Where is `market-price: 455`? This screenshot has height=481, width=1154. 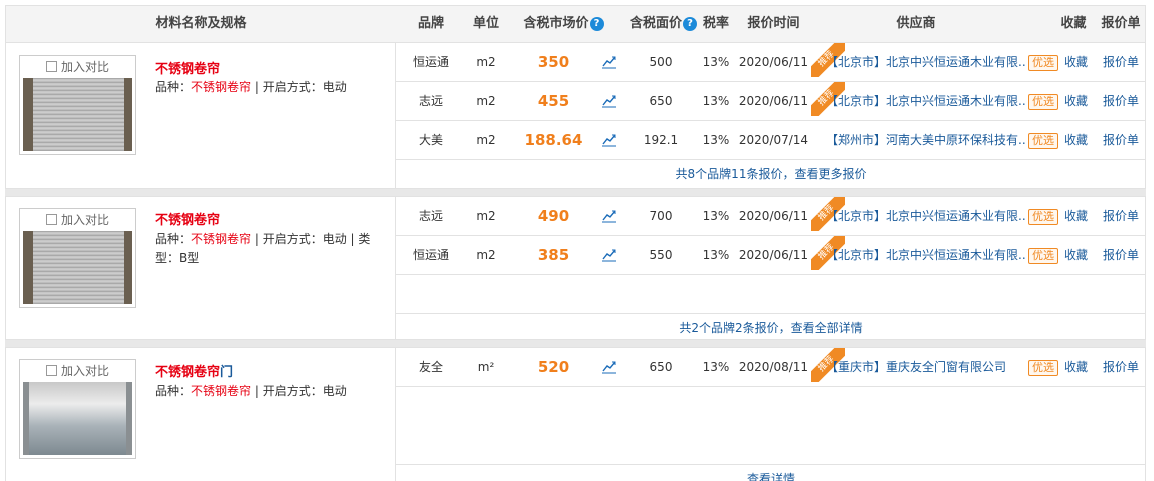 market-price: 455 is located at coordinates (553, 101).